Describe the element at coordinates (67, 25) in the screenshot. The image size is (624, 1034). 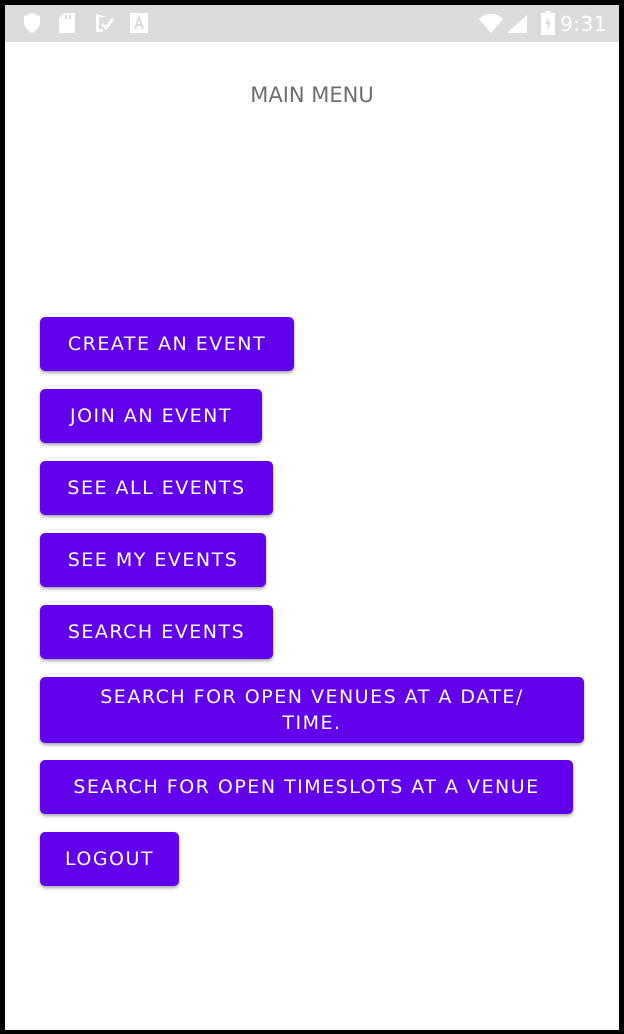
I see `sd-card-icon` at that location.